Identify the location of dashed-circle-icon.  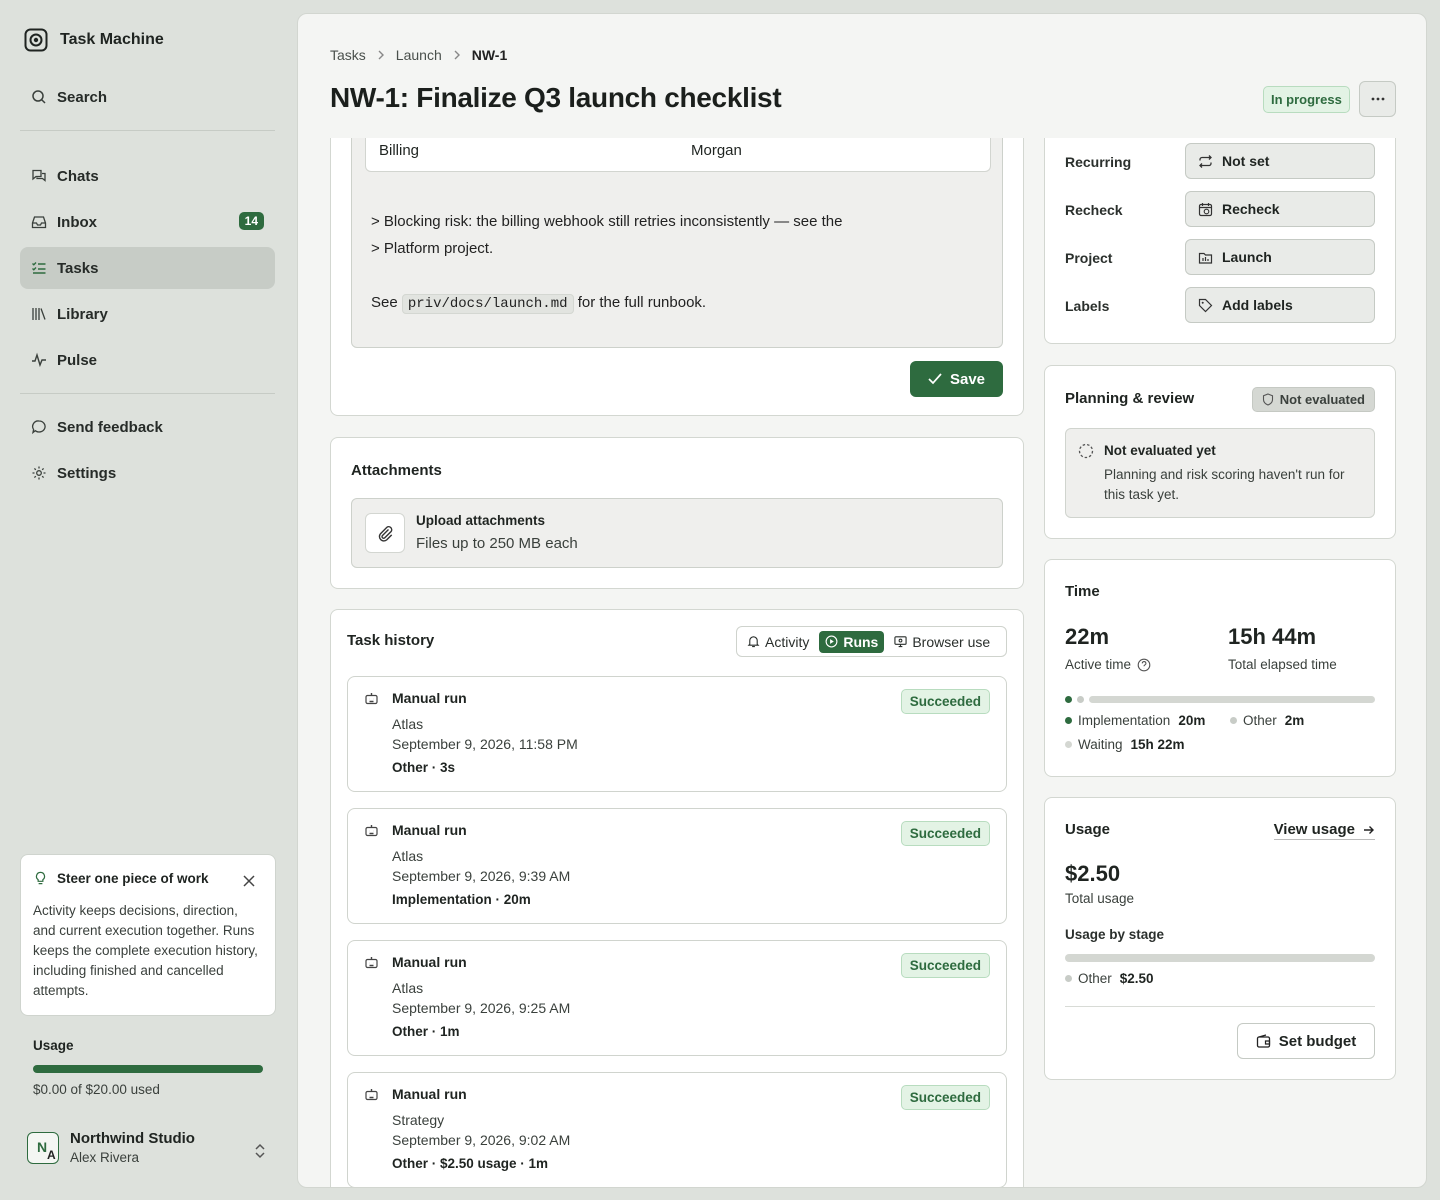
(1086, 451).